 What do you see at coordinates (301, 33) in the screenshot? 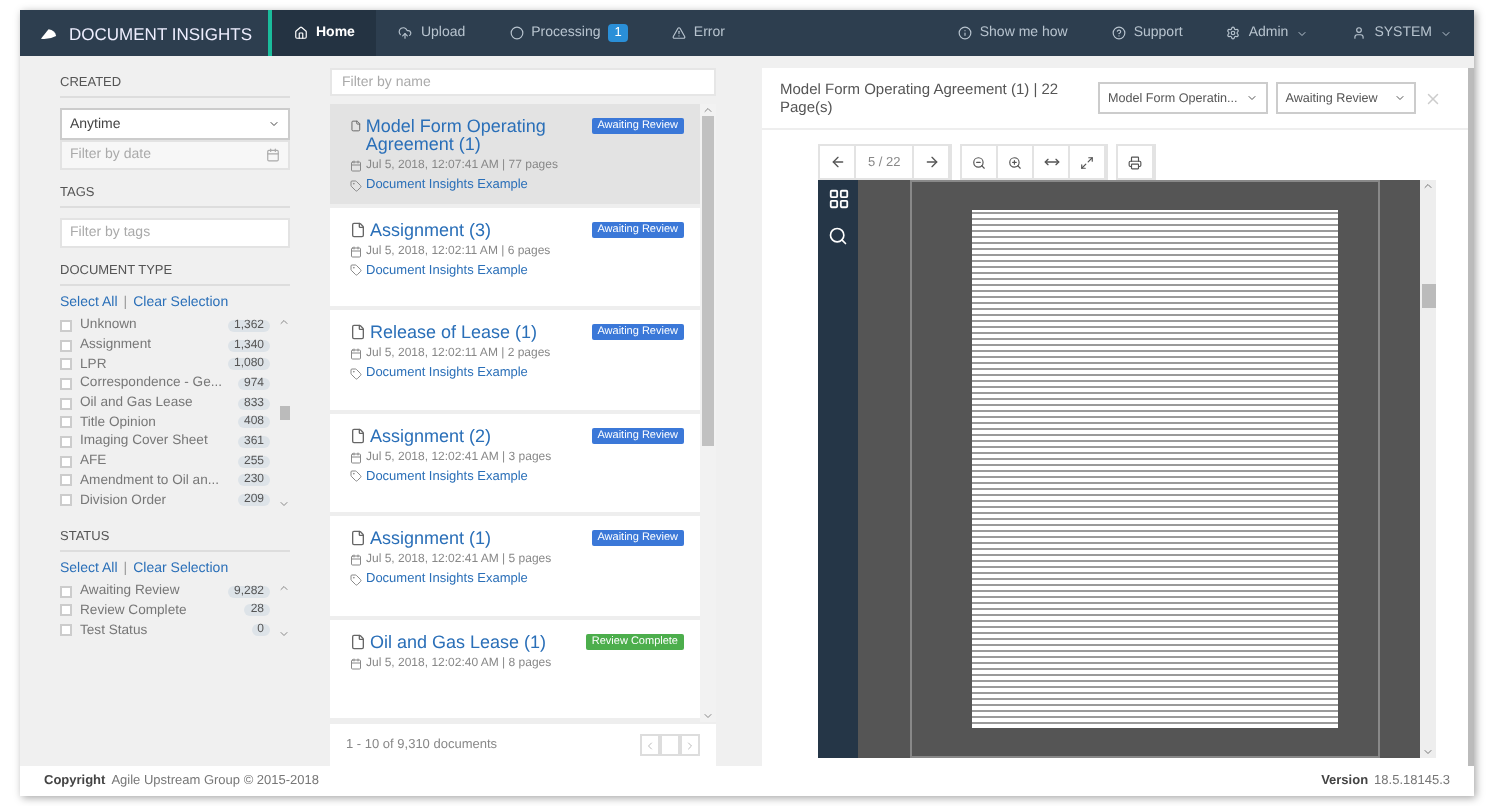
I see `home-icon` at bounding box center [301, 33].